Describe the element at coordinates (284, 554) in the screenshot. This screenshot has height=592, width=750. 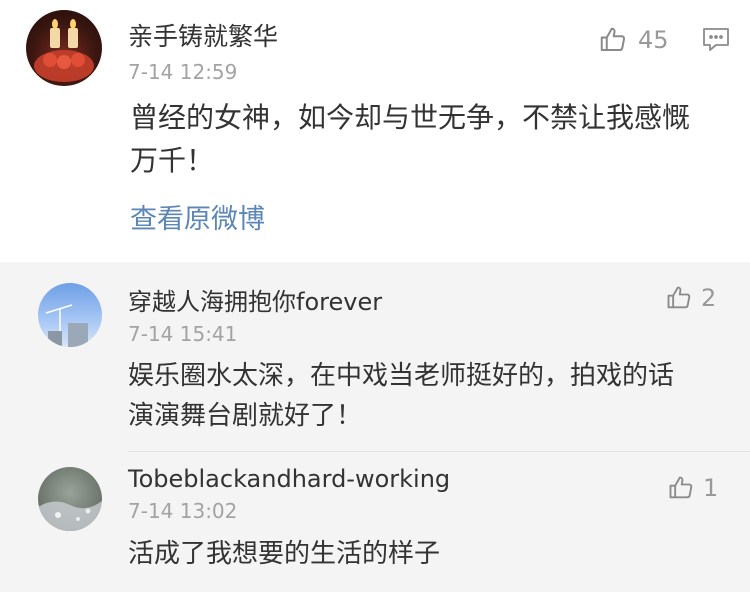
I see `reply-text: 活成了我想要的生活的样子` at that location.